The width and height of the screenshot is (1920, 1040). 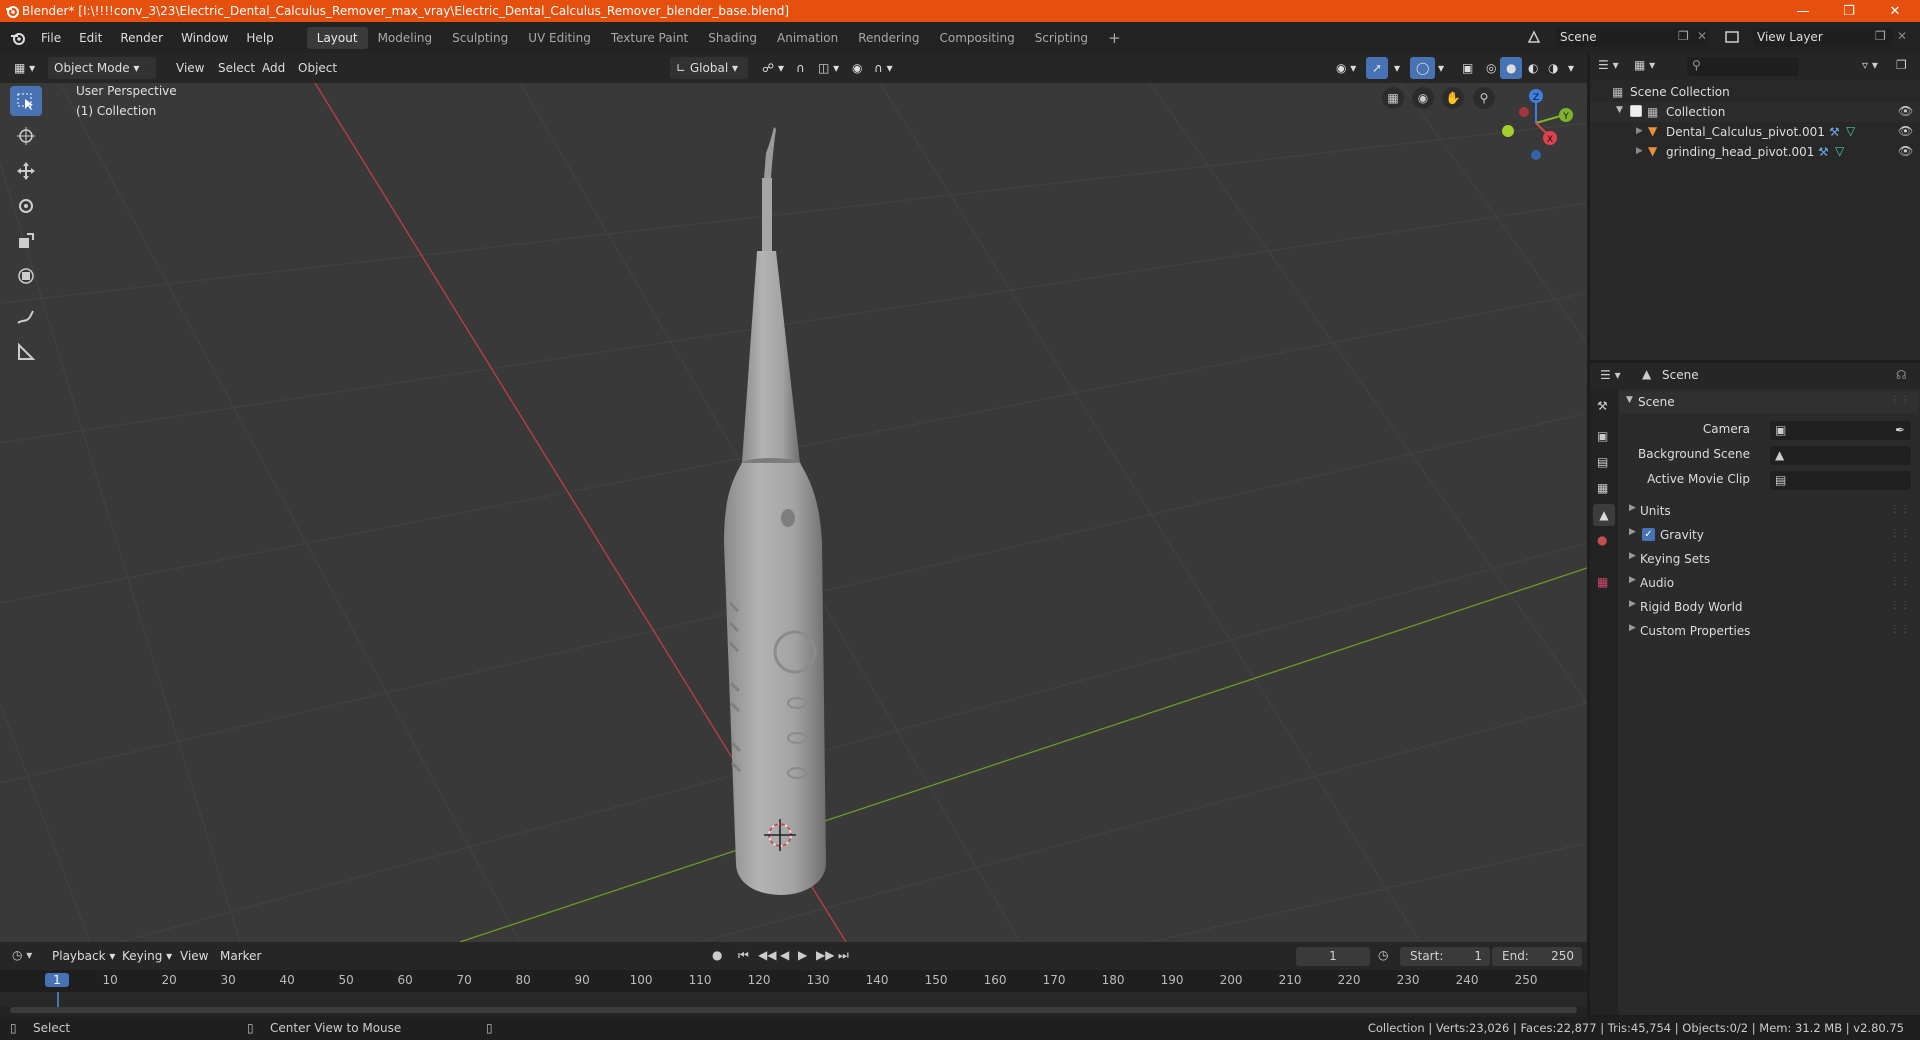 I want to click on outliner-row-scene-collection: ▦ Scene Collection, so click(x=1755, y=92).